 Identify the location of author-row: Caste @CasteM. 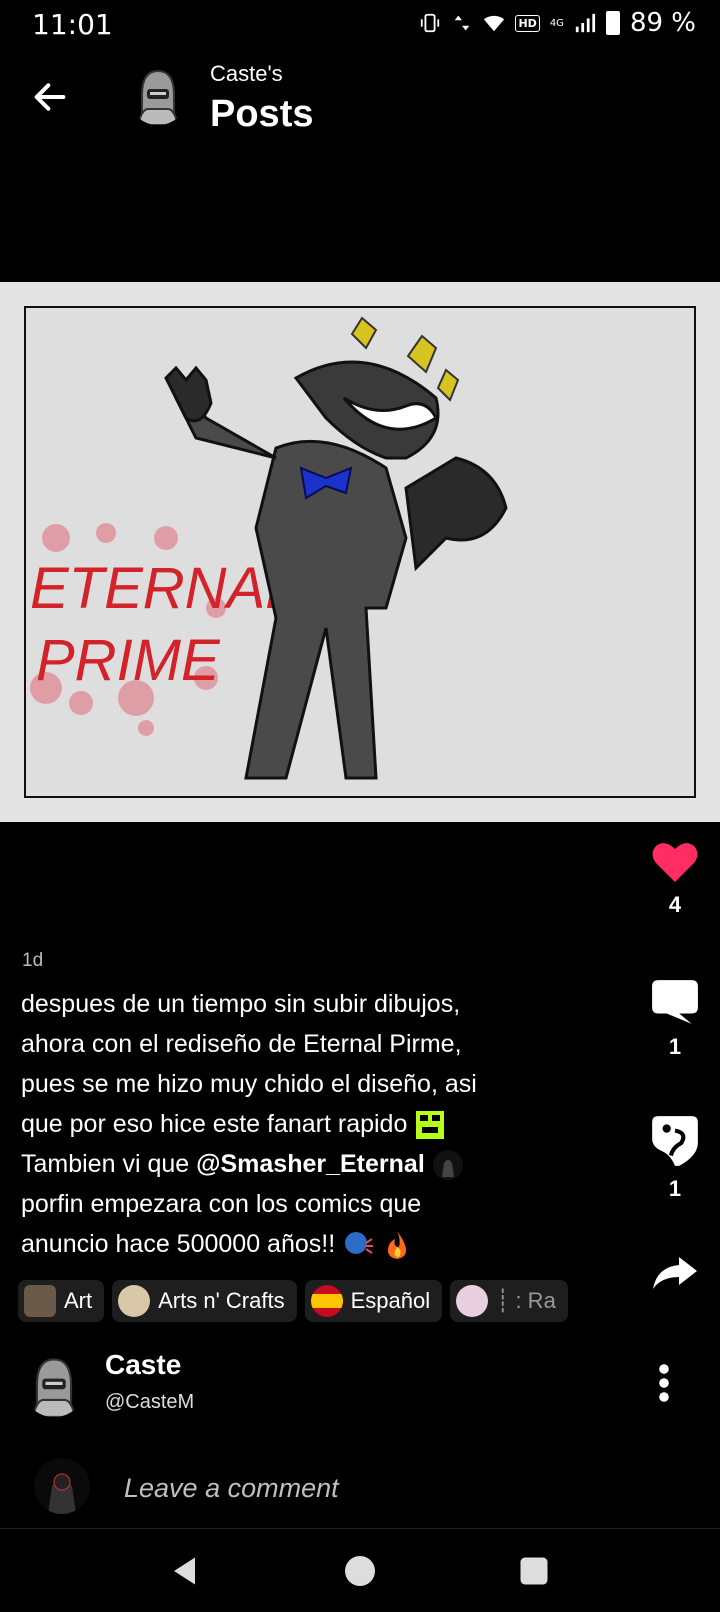
(360, 1390).